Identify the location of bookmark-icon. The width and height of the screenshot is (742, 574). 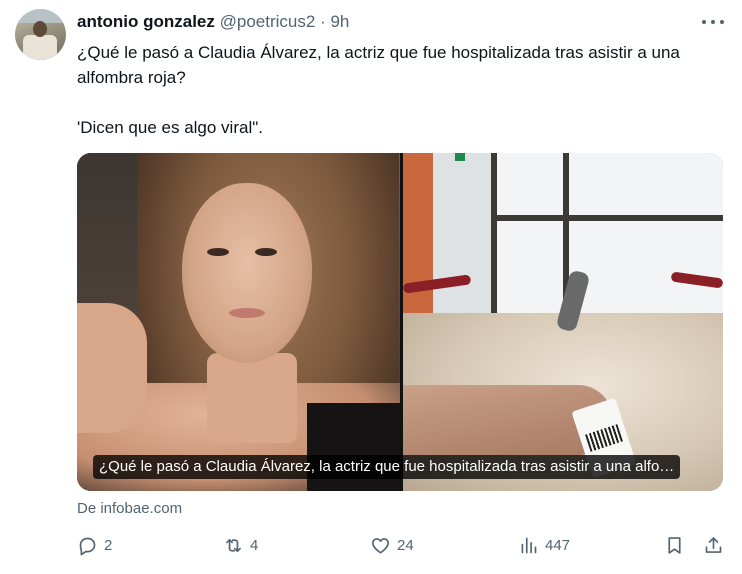
(674, 545).